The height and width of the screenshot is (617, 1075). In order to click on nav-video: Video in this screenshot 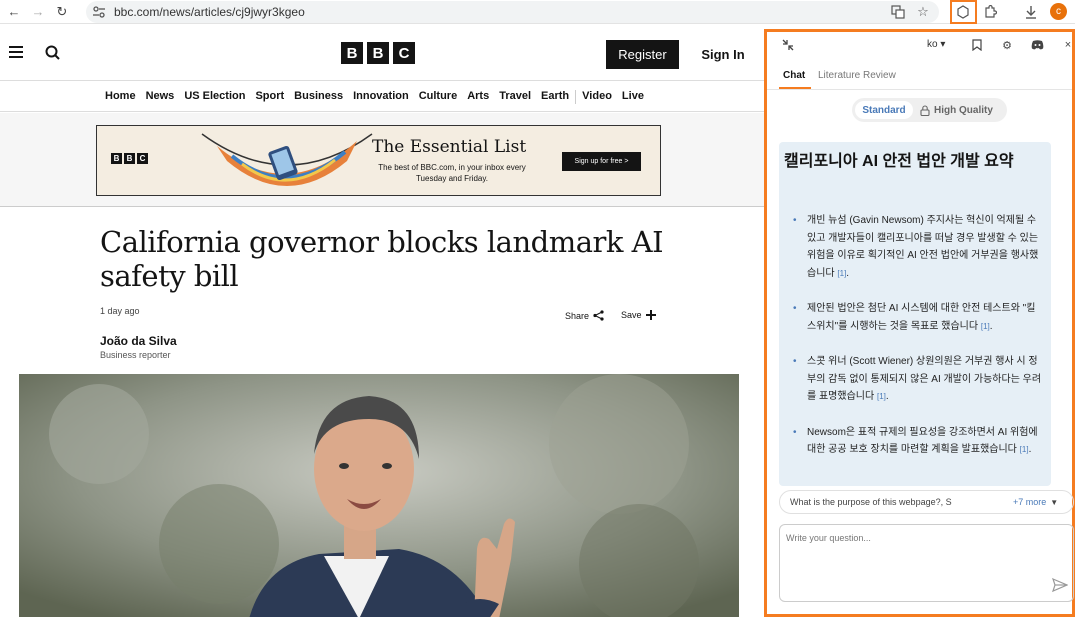, I will do `click(597, 97)`.